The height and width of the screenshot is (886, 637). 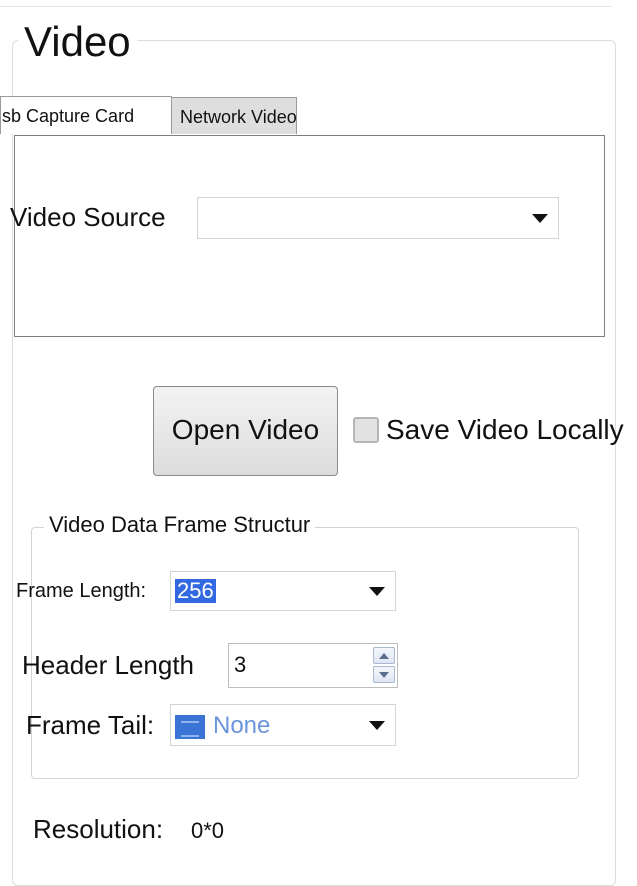 I want to click on frame-length-label: Frame Length:, so click(x=81, y=591).